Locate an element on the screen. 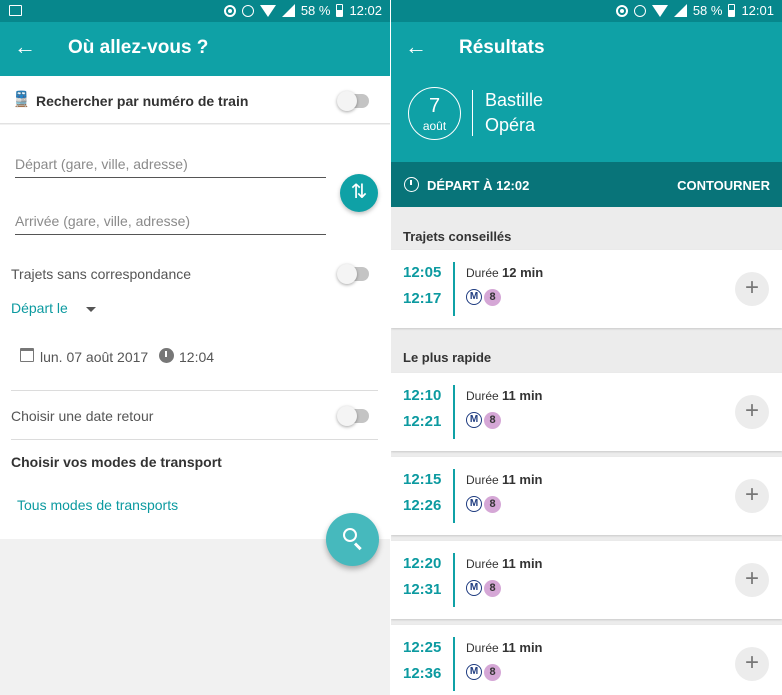 This screenshot has height=695, width=782. trip-departure: 12:10 is located at coordinates (422, 395).